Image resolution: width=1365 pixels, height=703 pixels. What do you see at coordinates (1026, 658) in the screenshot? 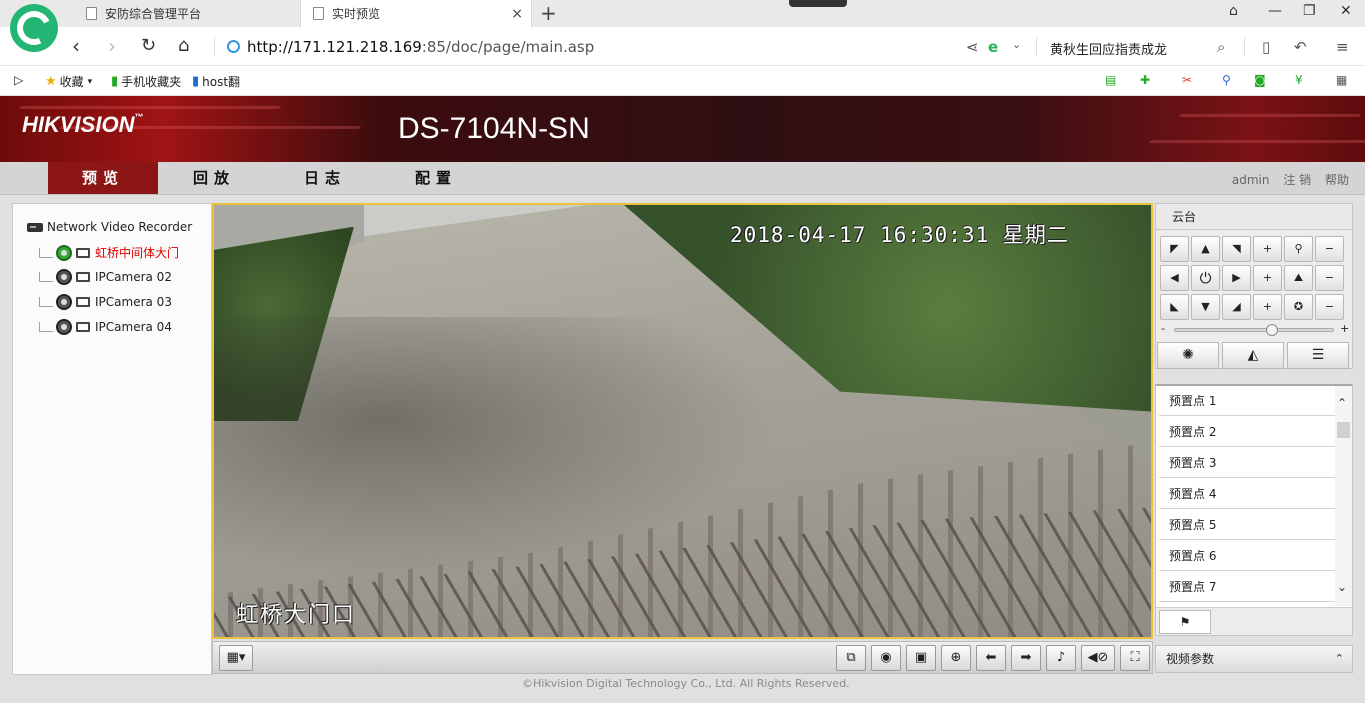
I see `next-page-icon: ➡` at bounding box center [1026, 658].